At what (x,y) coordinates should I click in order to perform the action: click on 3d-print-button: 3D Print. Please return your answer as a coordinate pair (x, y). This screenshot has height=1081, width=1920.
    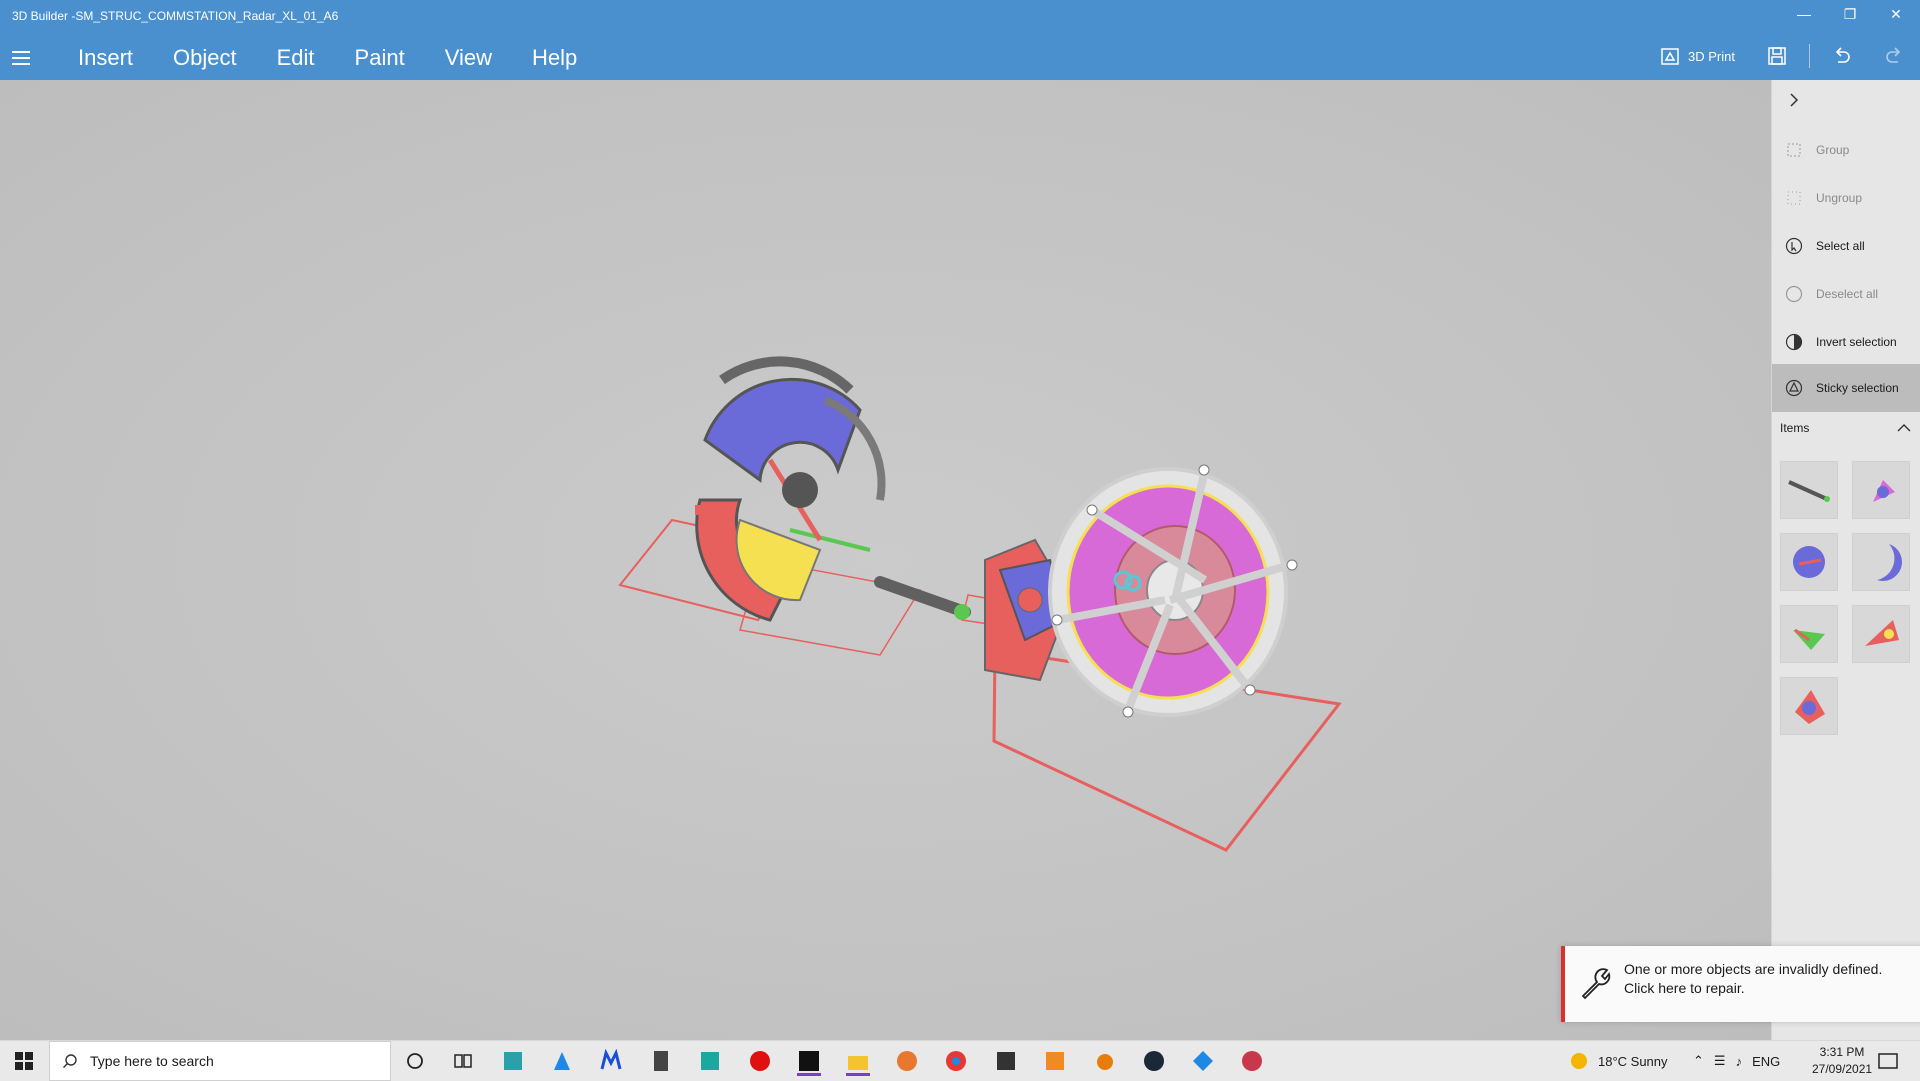
    Looking at the image, I should click on (1697, 56).